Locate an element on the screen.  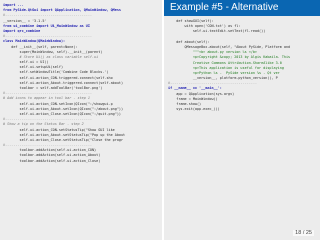
page-number: 18 / 25 is located at coordinates (303, 233).